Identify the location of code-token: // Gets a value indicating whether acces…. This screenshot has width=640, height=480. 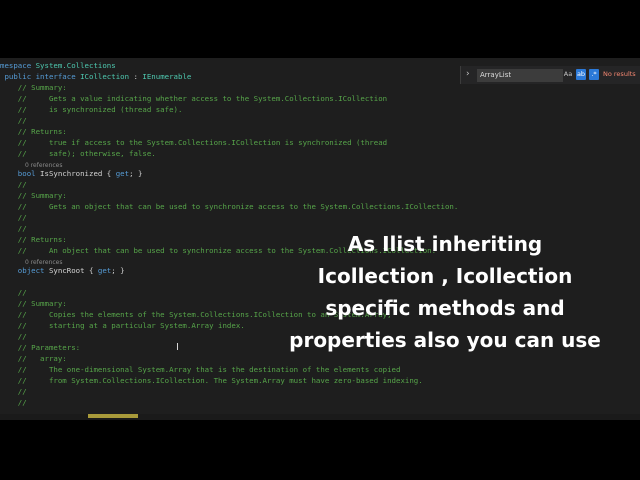
(194, 98).